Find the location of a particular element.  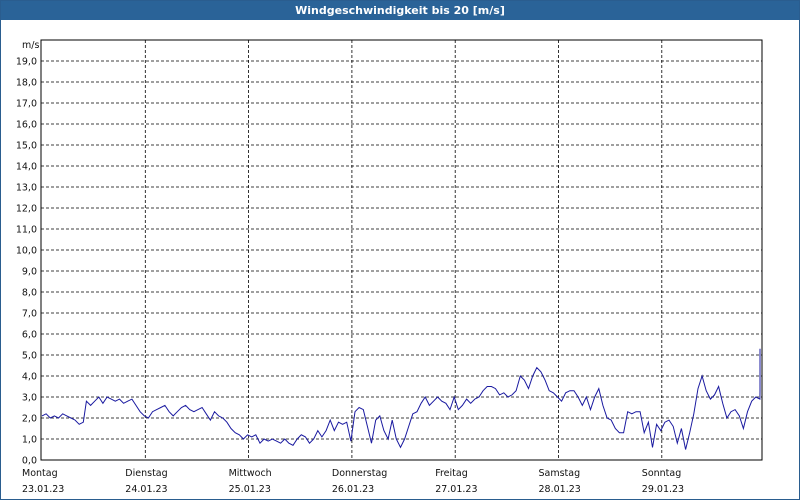

x-tick-date: 27.01.23 is located at coordinates (456, 489).